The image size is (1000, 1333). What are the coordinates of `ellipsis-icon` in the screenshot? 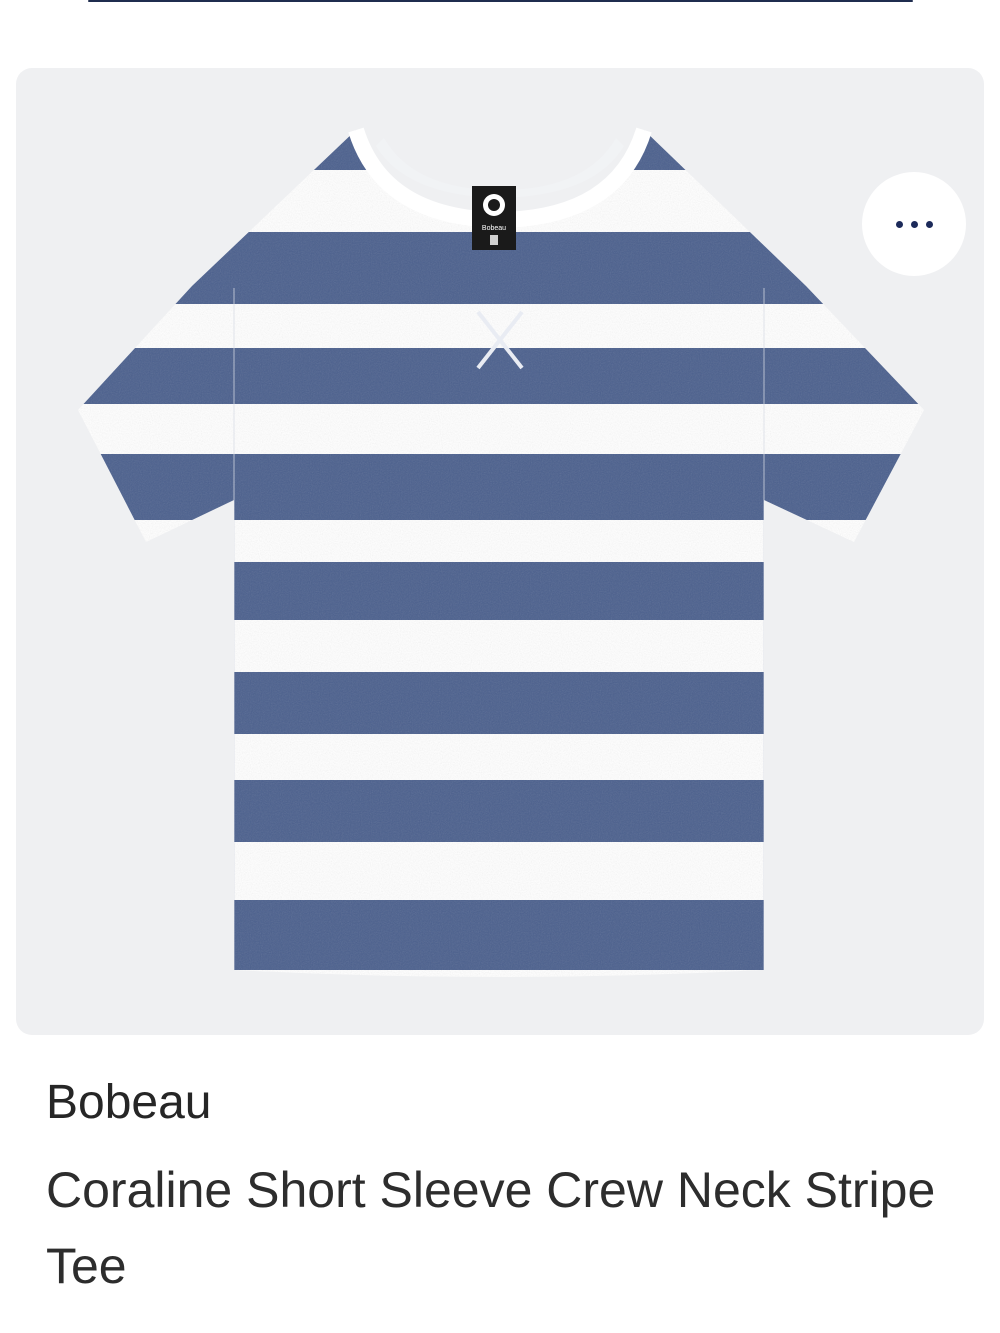 It's located at (914, 224).